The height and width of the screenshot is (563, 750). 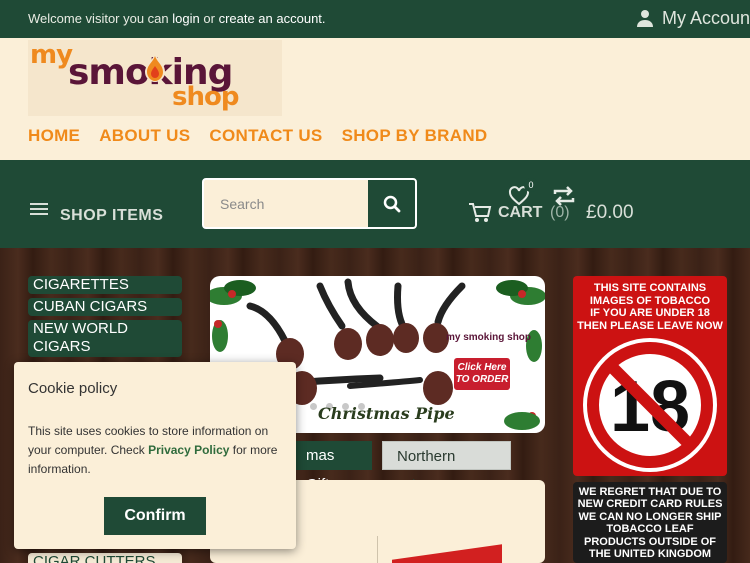 What do you see at coordinates (80, 328) in the screenshot?
I see `category-label-line1: NEW WORLD` at bounding box center [80, 328].